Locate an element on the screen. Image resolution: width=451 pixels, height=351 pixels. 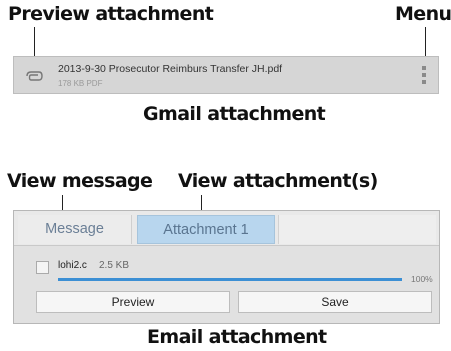
tab-attachment: Attachment 1 is located at coordinates (206, 229).